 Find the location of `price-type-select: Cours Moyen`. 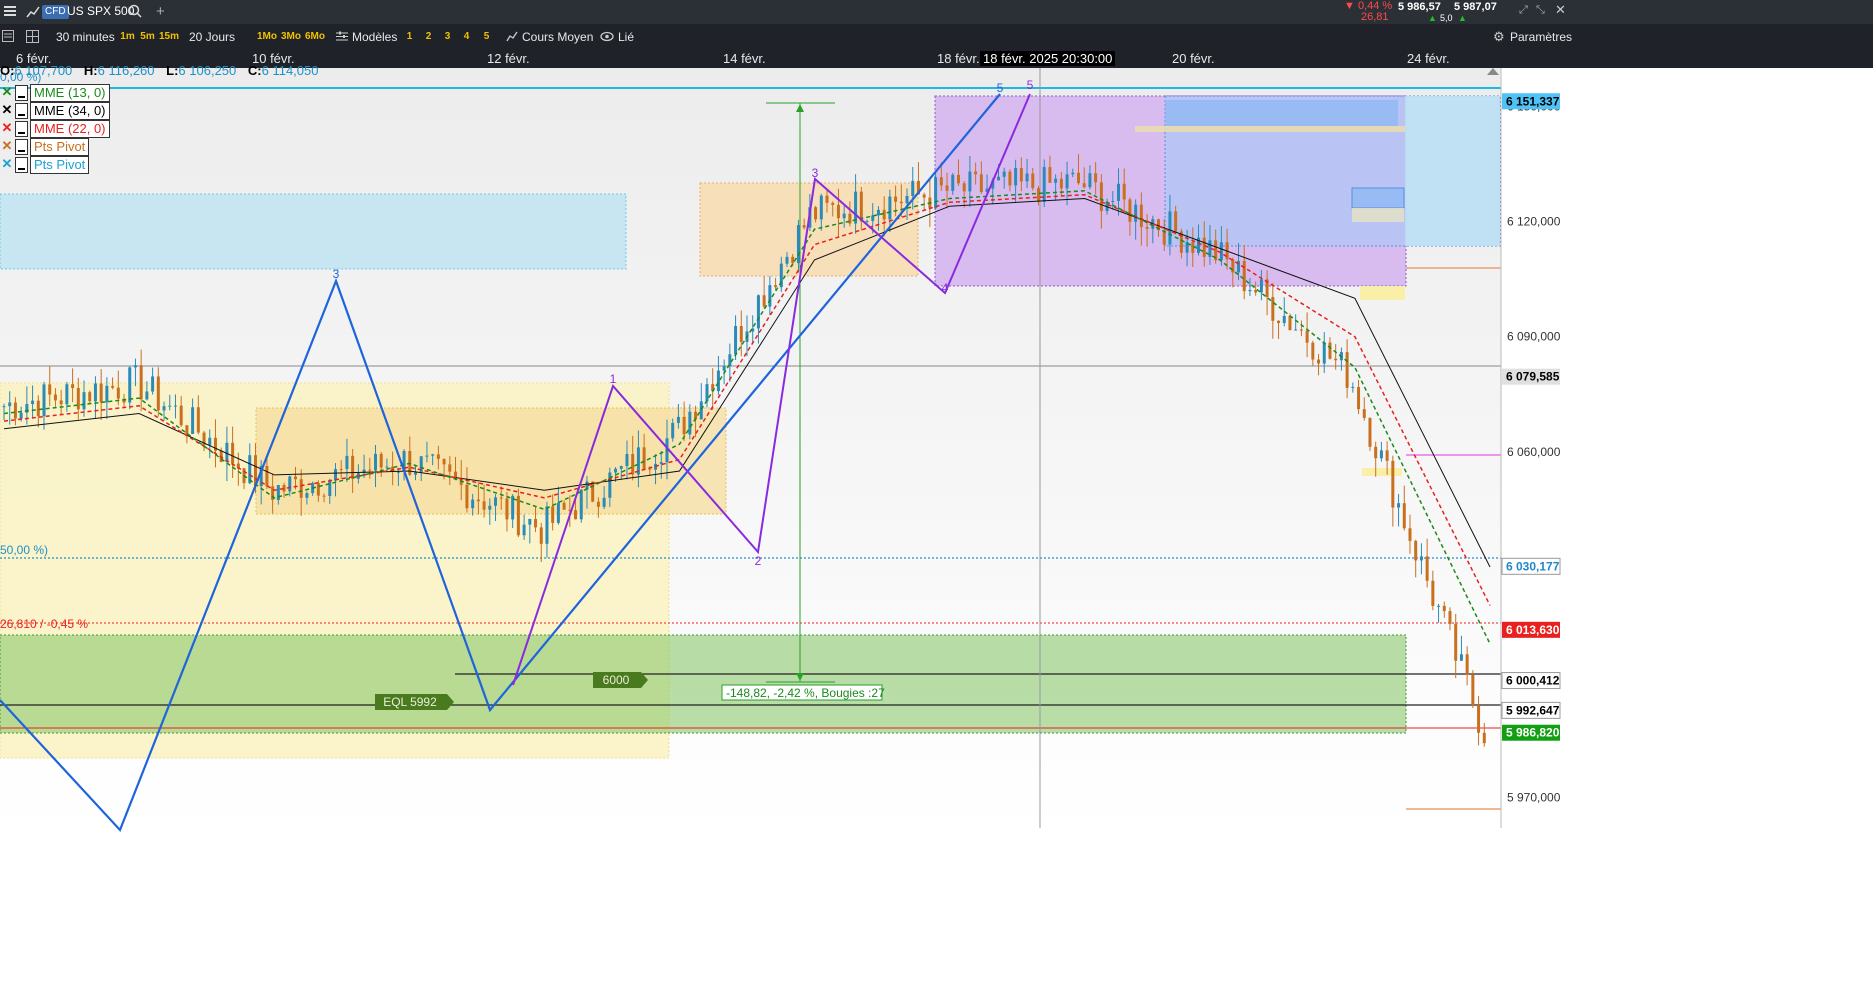

price-type-select: Cours Moyen is located at coordinates (557, 37).